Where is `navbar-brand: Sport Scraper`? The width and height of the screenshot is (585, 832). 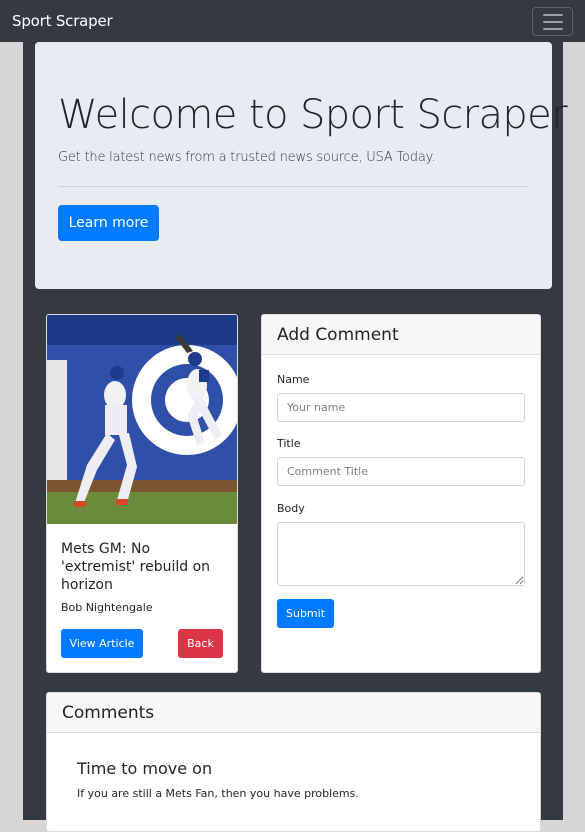
navbar-brand: Sport Scraper is located at coordinates (62, 21).